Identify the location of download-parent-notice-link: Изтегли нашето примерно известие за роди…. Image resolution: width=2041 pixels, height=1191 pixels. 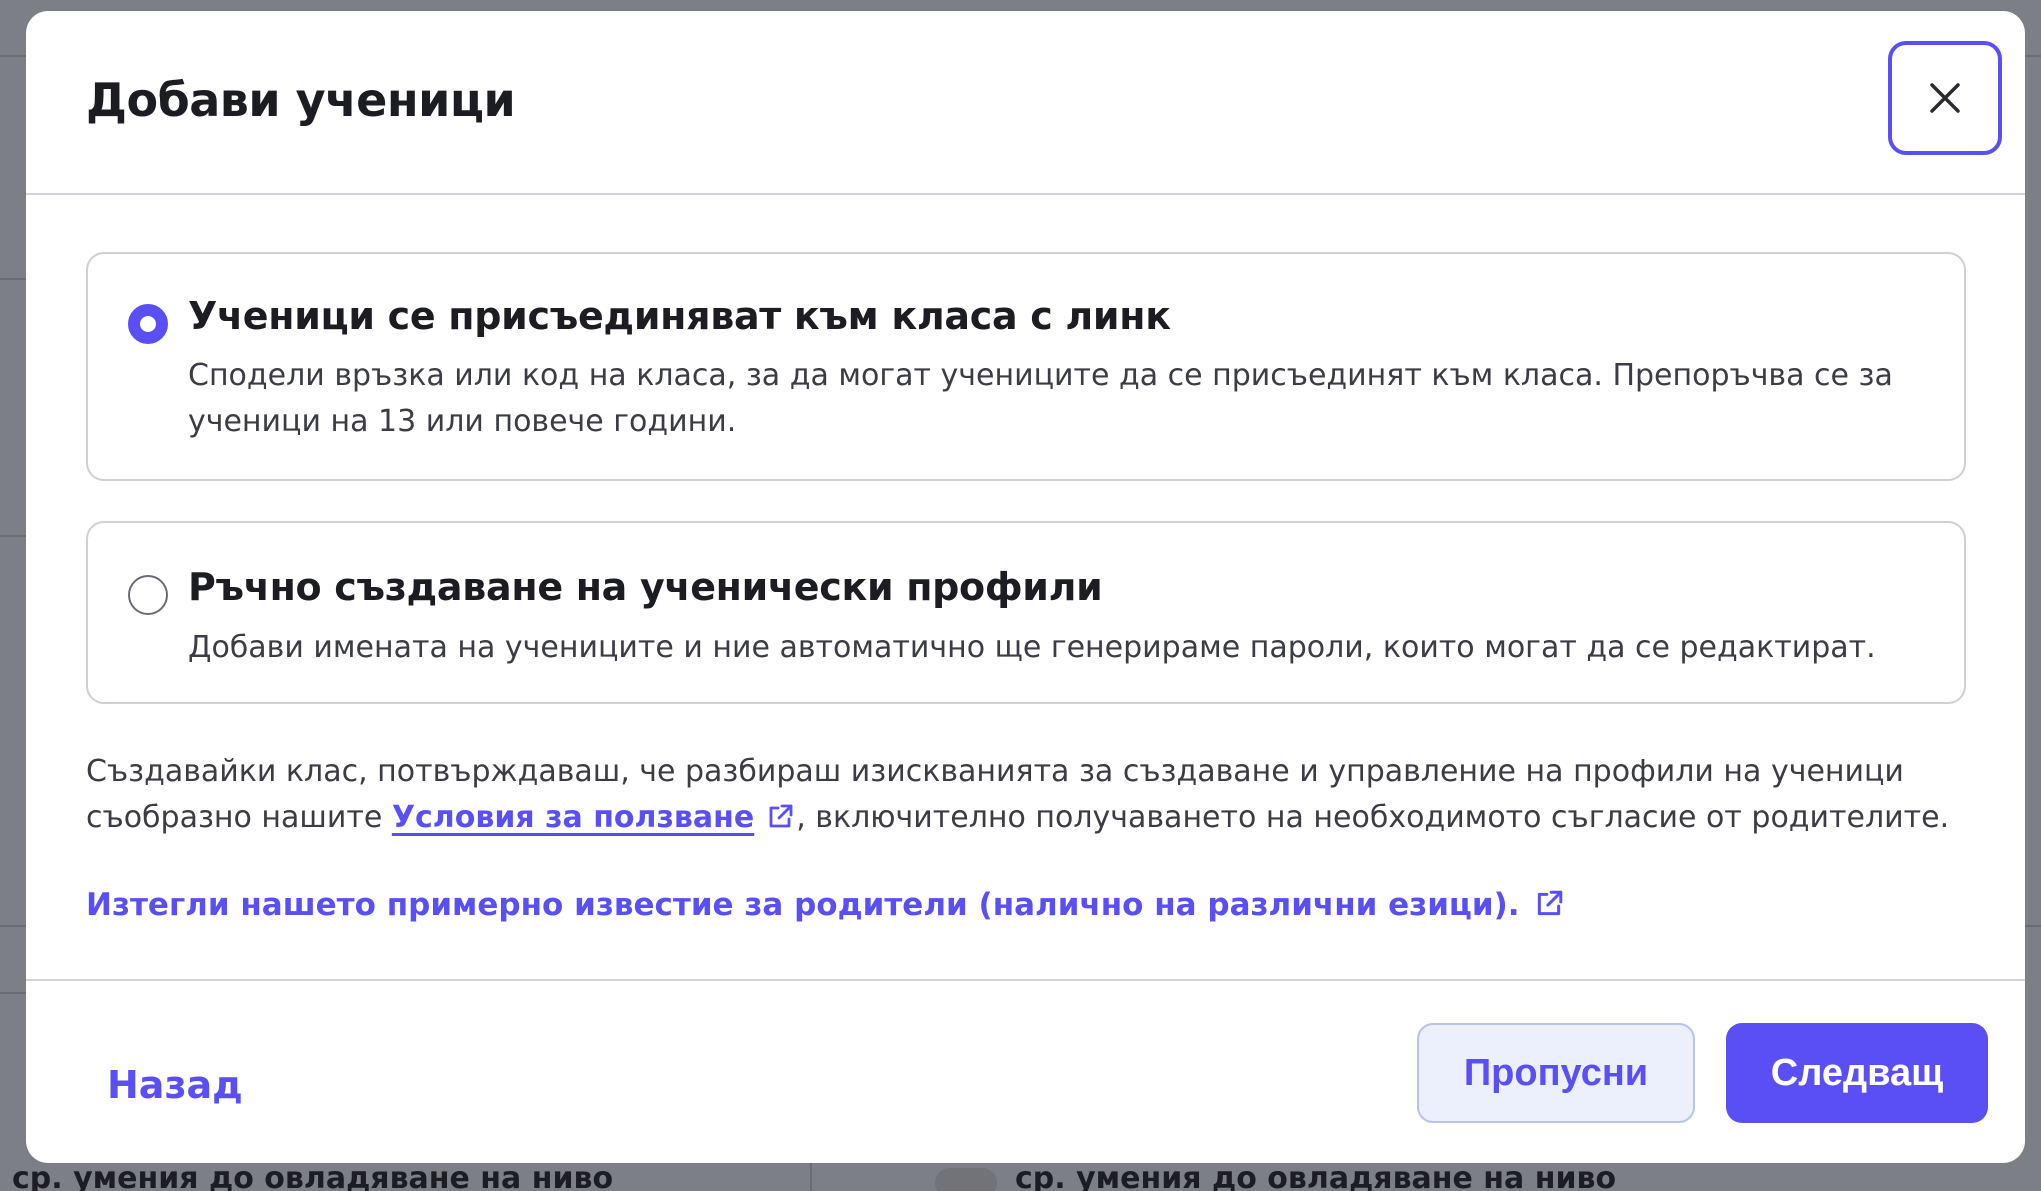
(826, 905).